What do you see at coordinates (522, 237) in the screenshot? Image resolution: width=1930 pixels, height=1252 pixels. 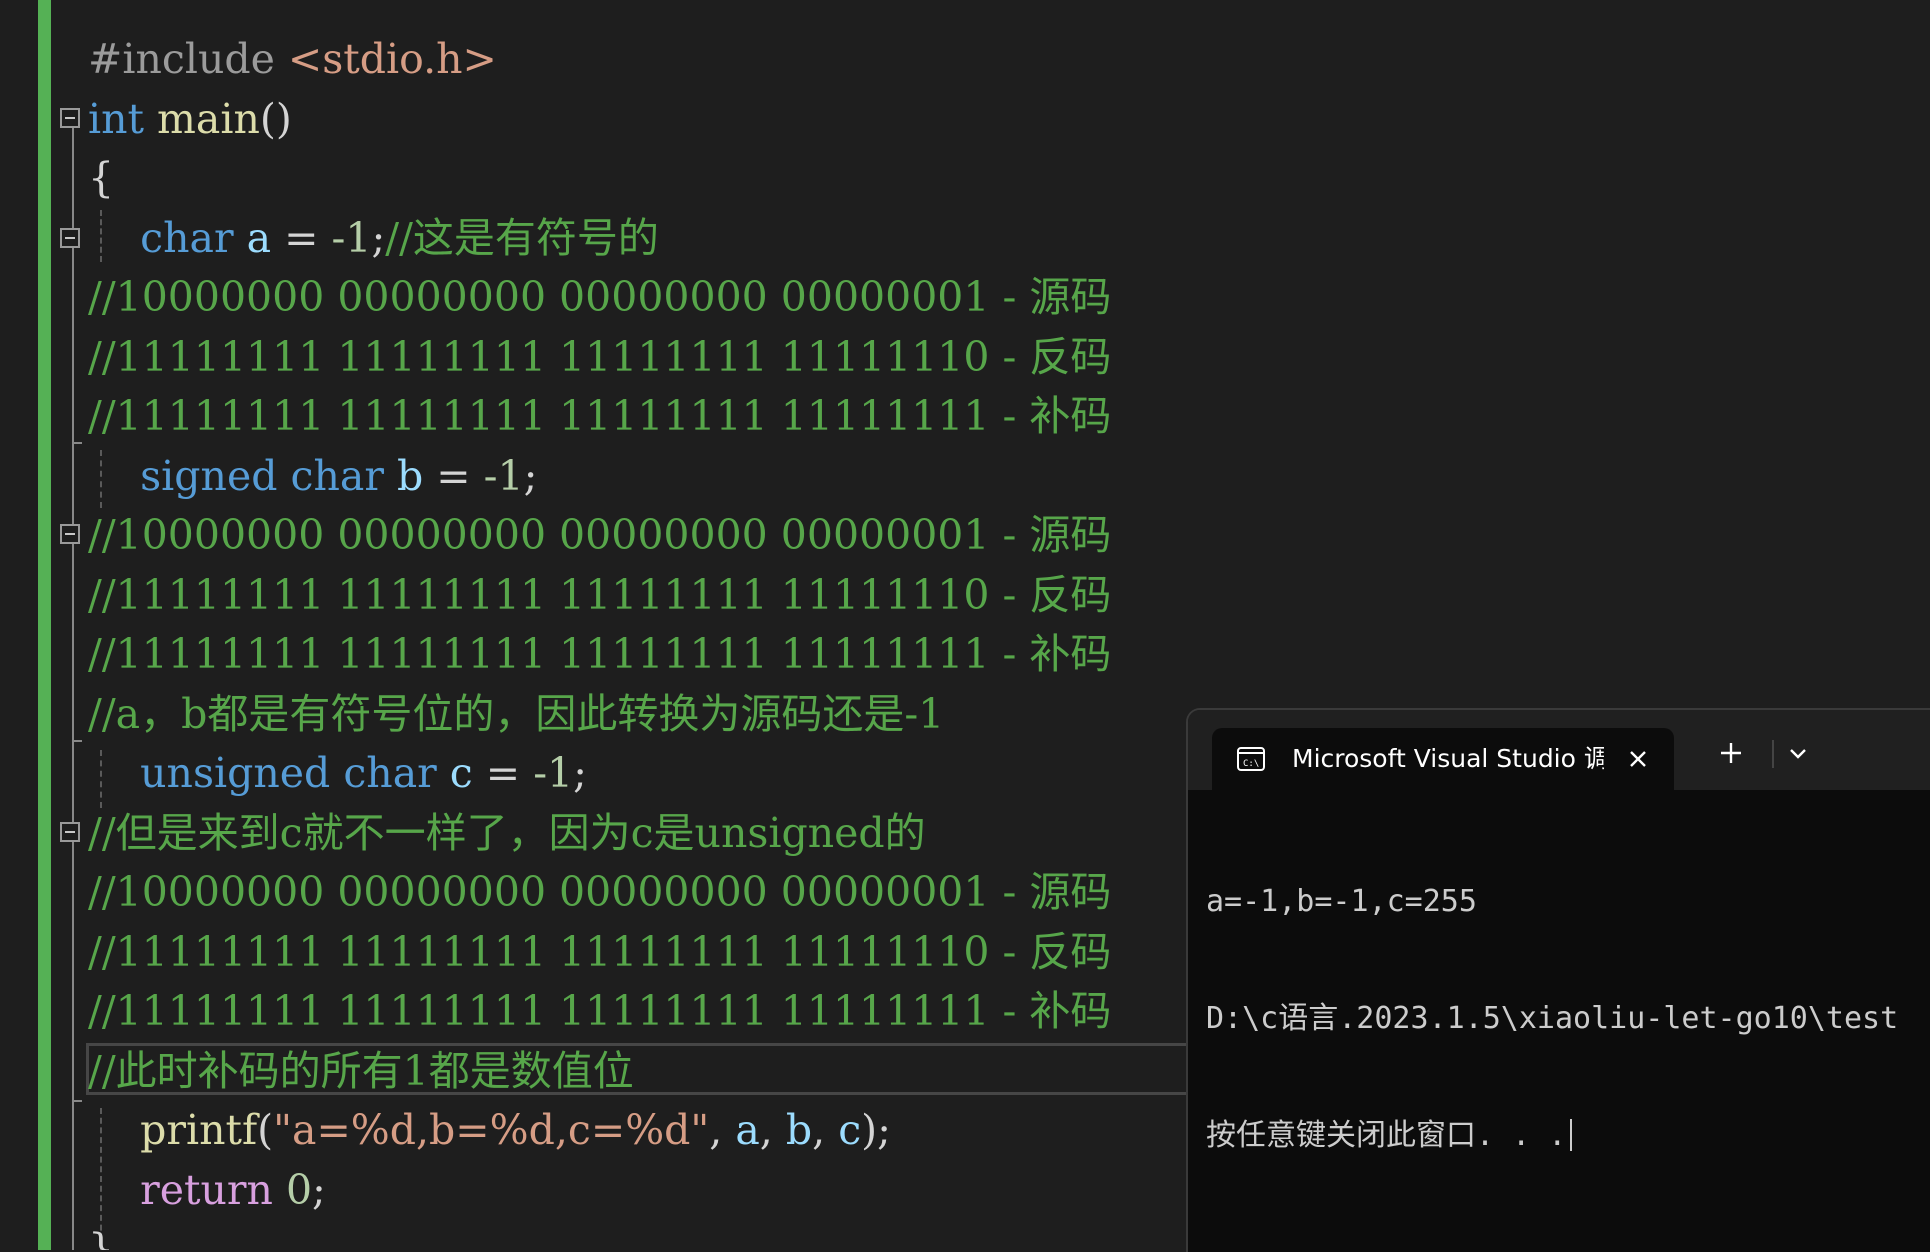 I see `code-token: //这是有符号的` at bounding box center [522, 237].